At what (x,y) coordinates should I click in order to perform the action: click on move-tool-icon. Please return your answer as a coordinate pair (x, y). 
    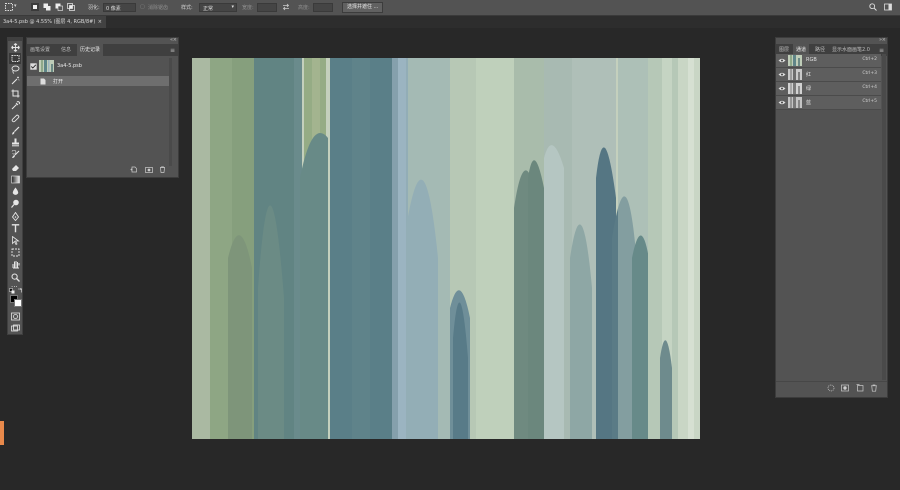
    Looking at the image, I should click on (15, 47).